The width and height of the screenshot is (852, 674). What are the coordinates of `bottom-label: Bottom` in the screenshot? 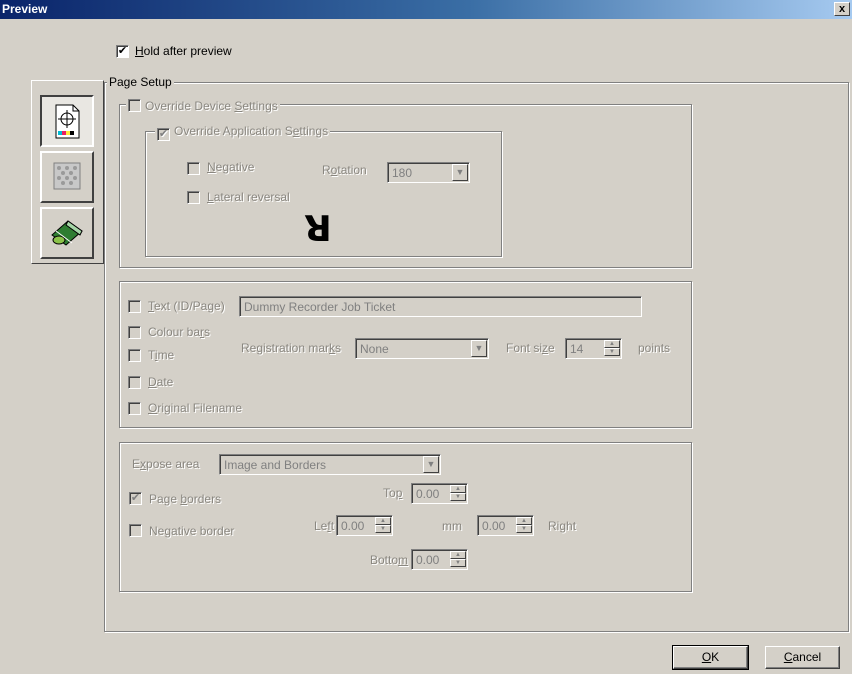 It's located at (389, 560).